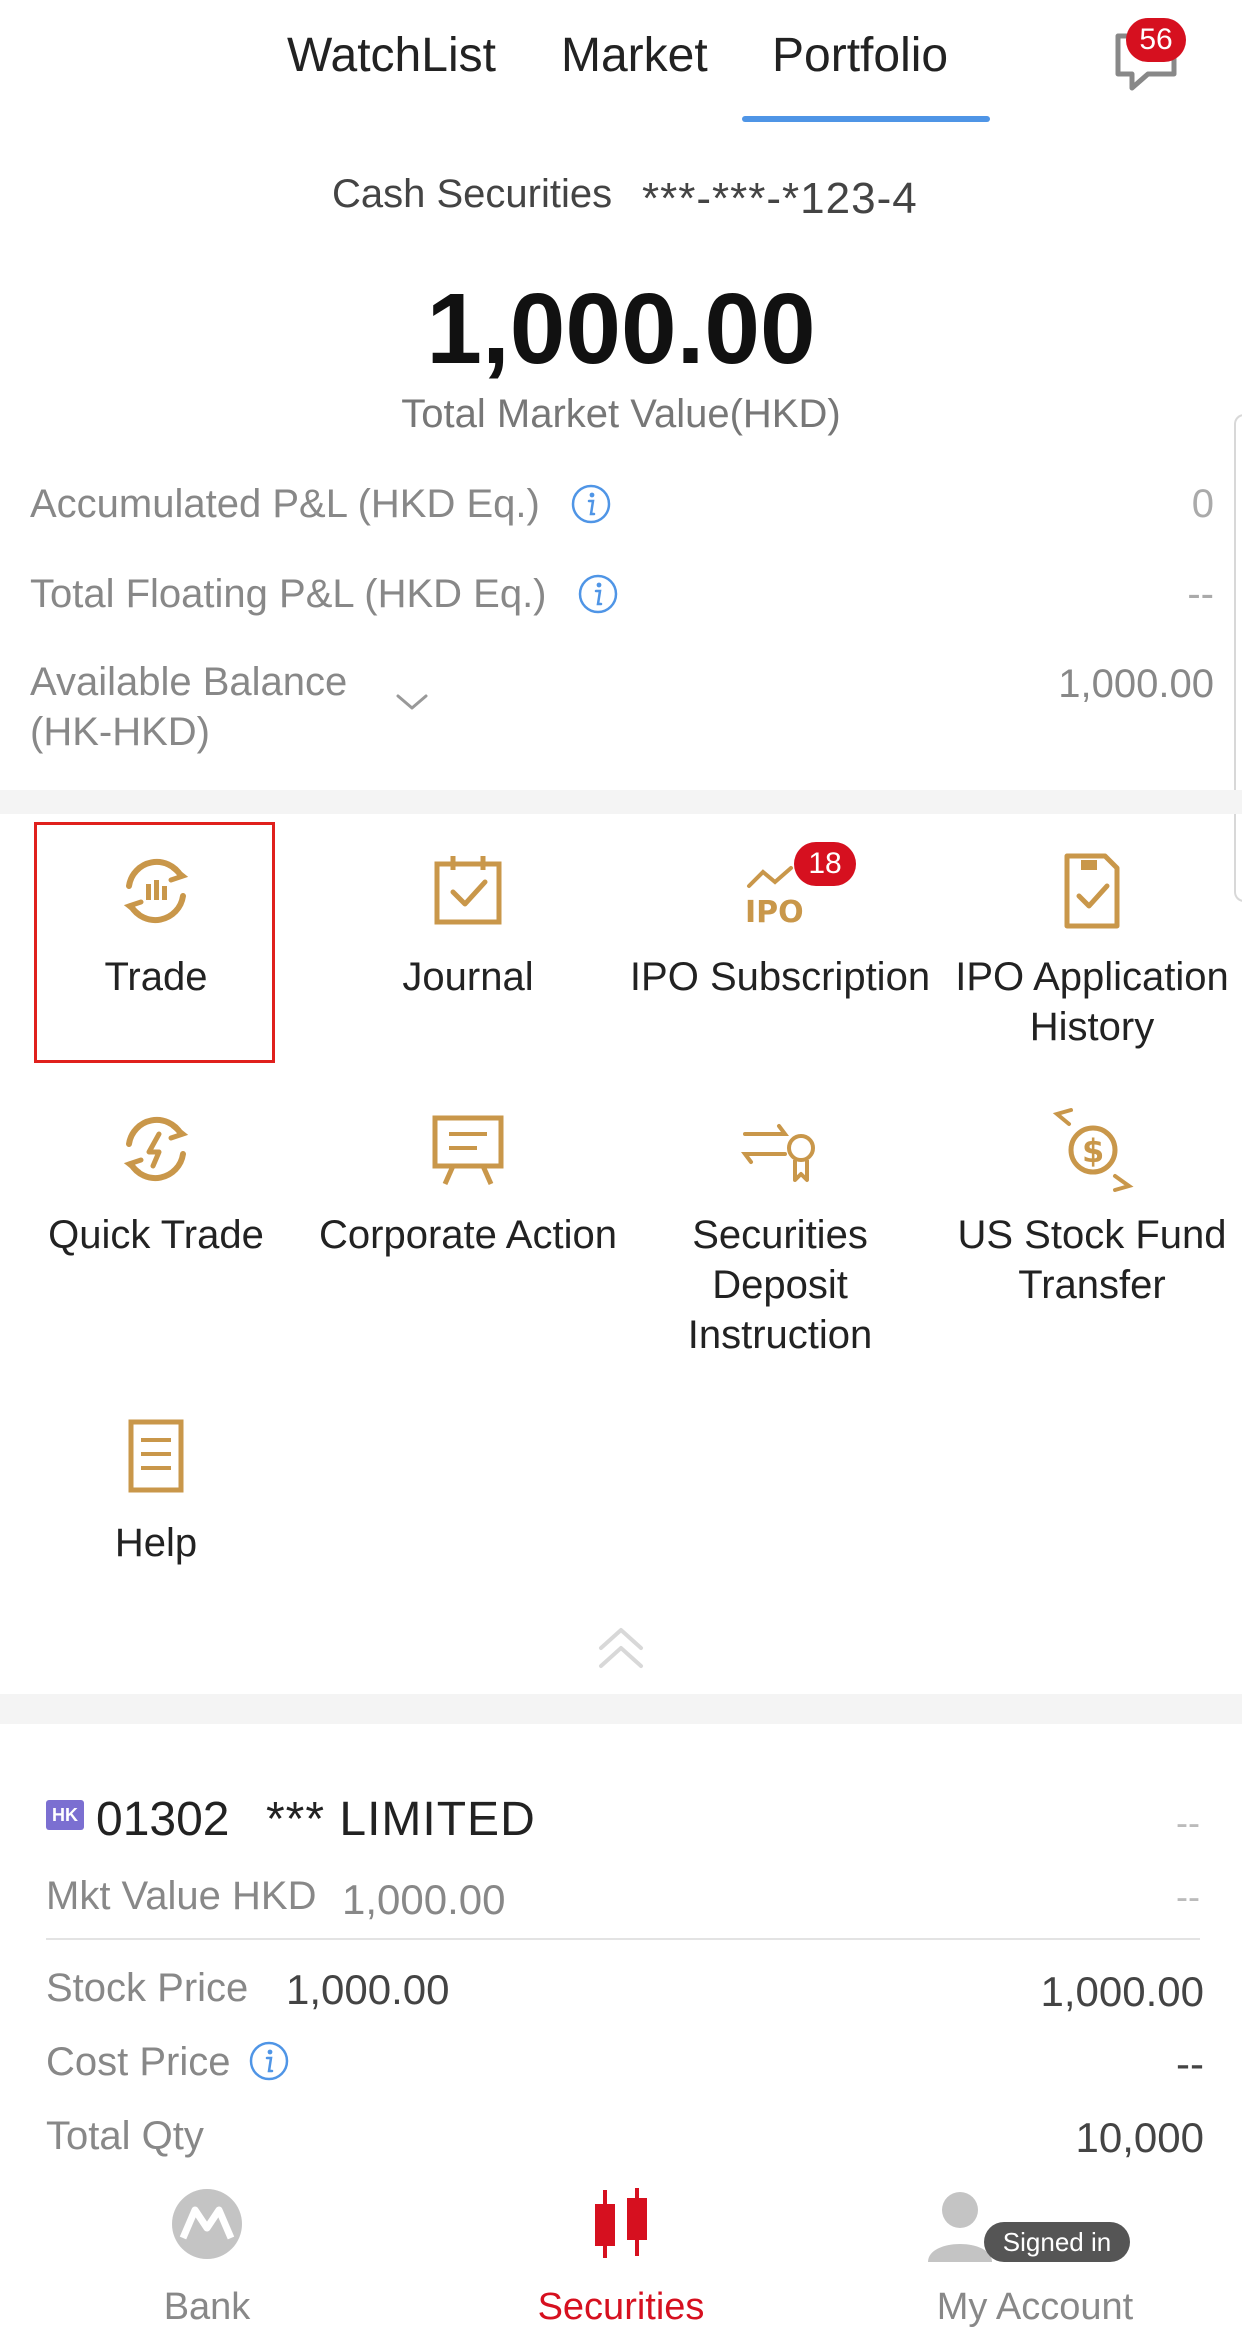 This screenshot has width=1242, height=2334. Describe the element at coordinates (780, 199) in the screenshot. I see `account-number: ***-***-*123-4` at that location.